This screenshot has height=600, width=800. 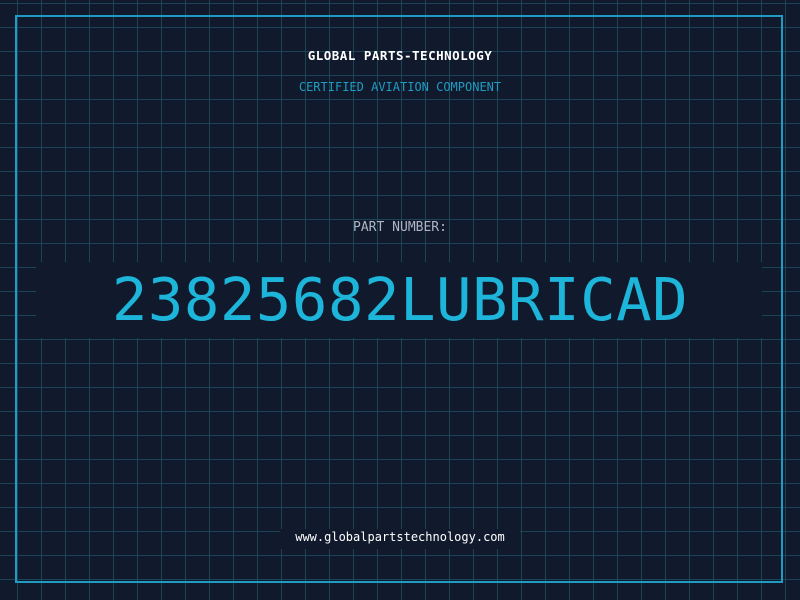 I want to click on part-number-label: PART NUMBER:, so click(x=400, y=227).